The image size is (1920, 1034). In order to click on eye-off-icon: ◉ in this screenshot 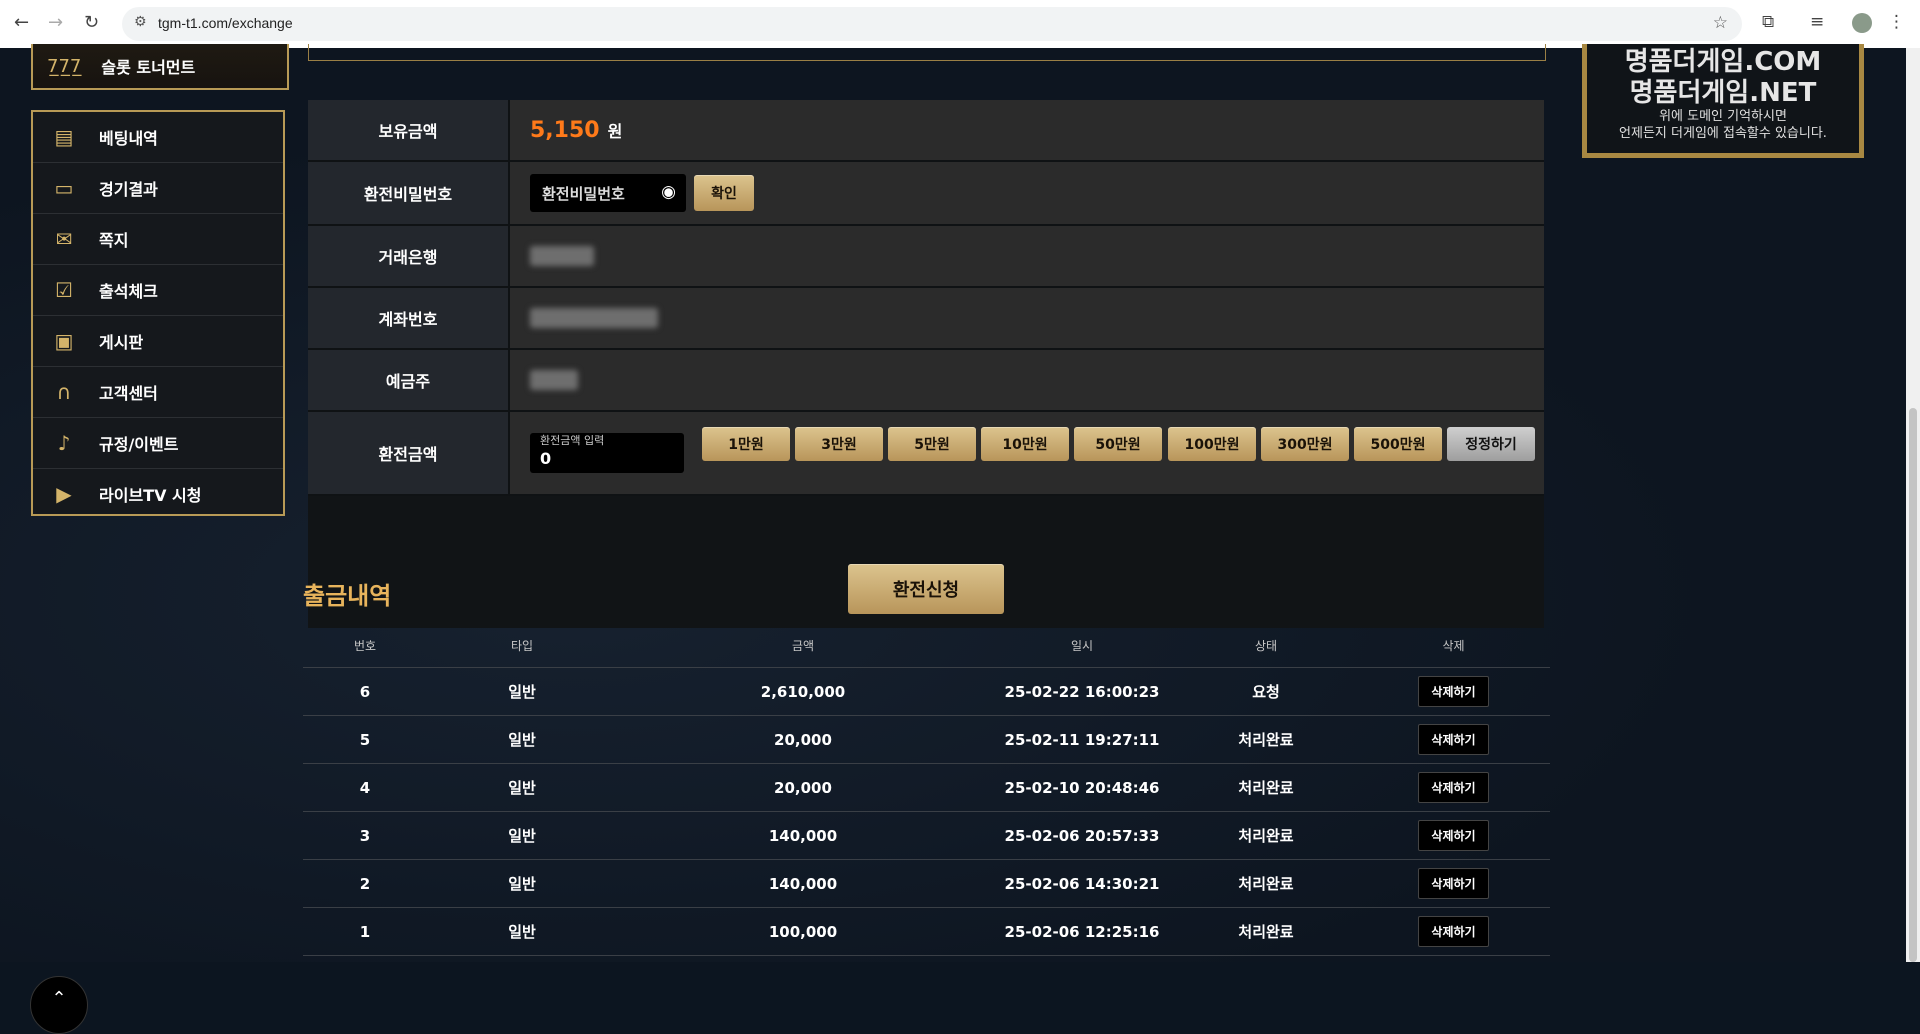, I will do `click(668, 192)`.